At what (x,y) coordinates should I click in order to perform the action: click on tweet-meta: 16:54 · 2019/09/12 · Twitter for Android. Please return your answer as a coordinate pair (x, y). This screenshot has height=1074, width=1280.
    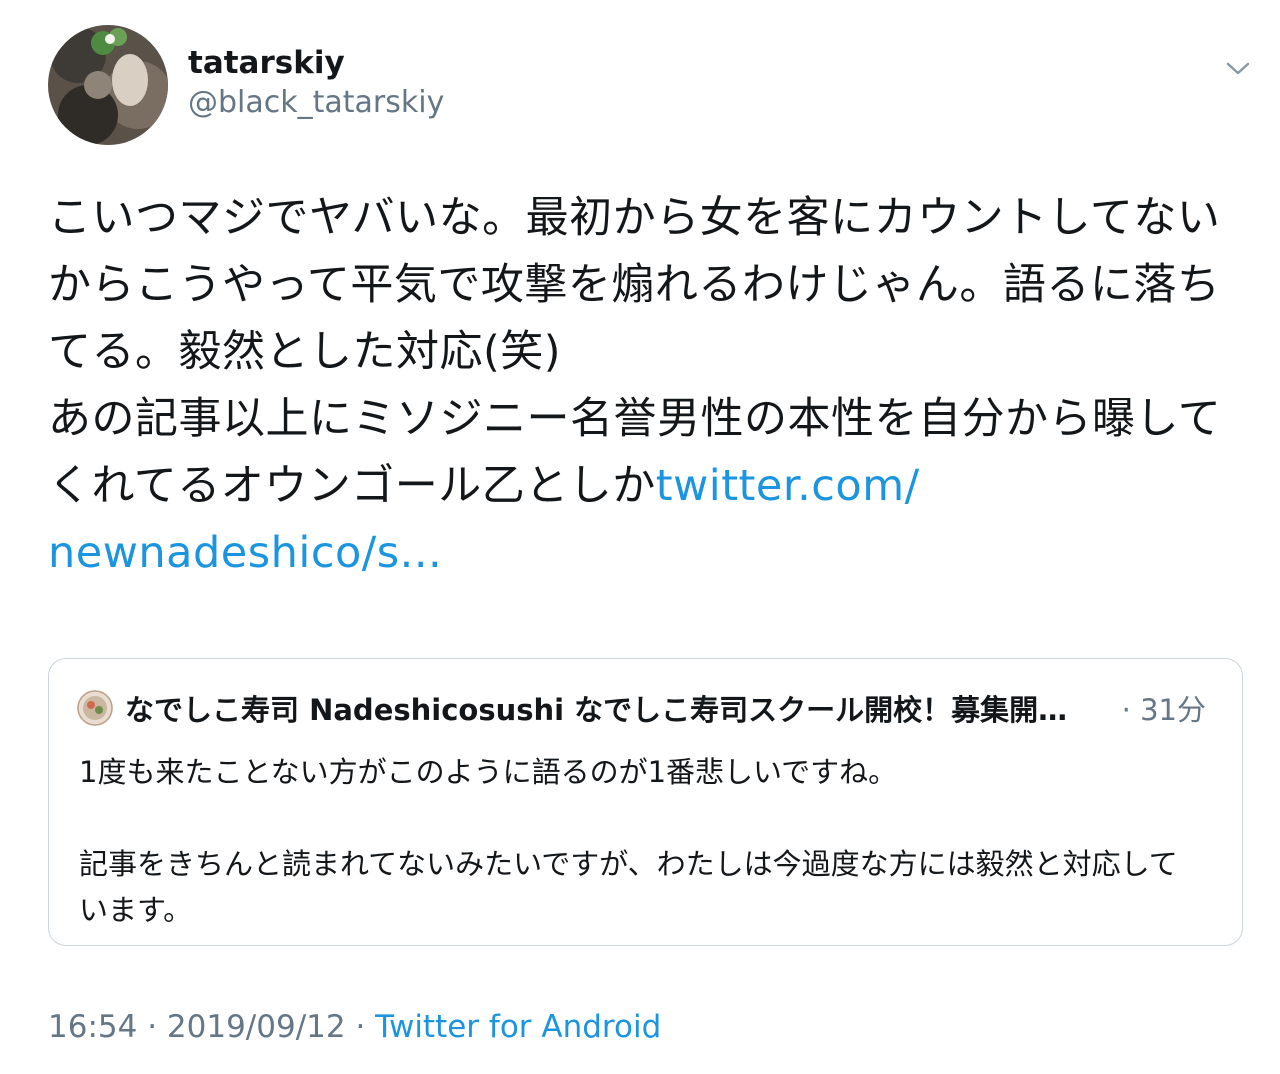
    Looking at the image, I should click on (354, 1027).